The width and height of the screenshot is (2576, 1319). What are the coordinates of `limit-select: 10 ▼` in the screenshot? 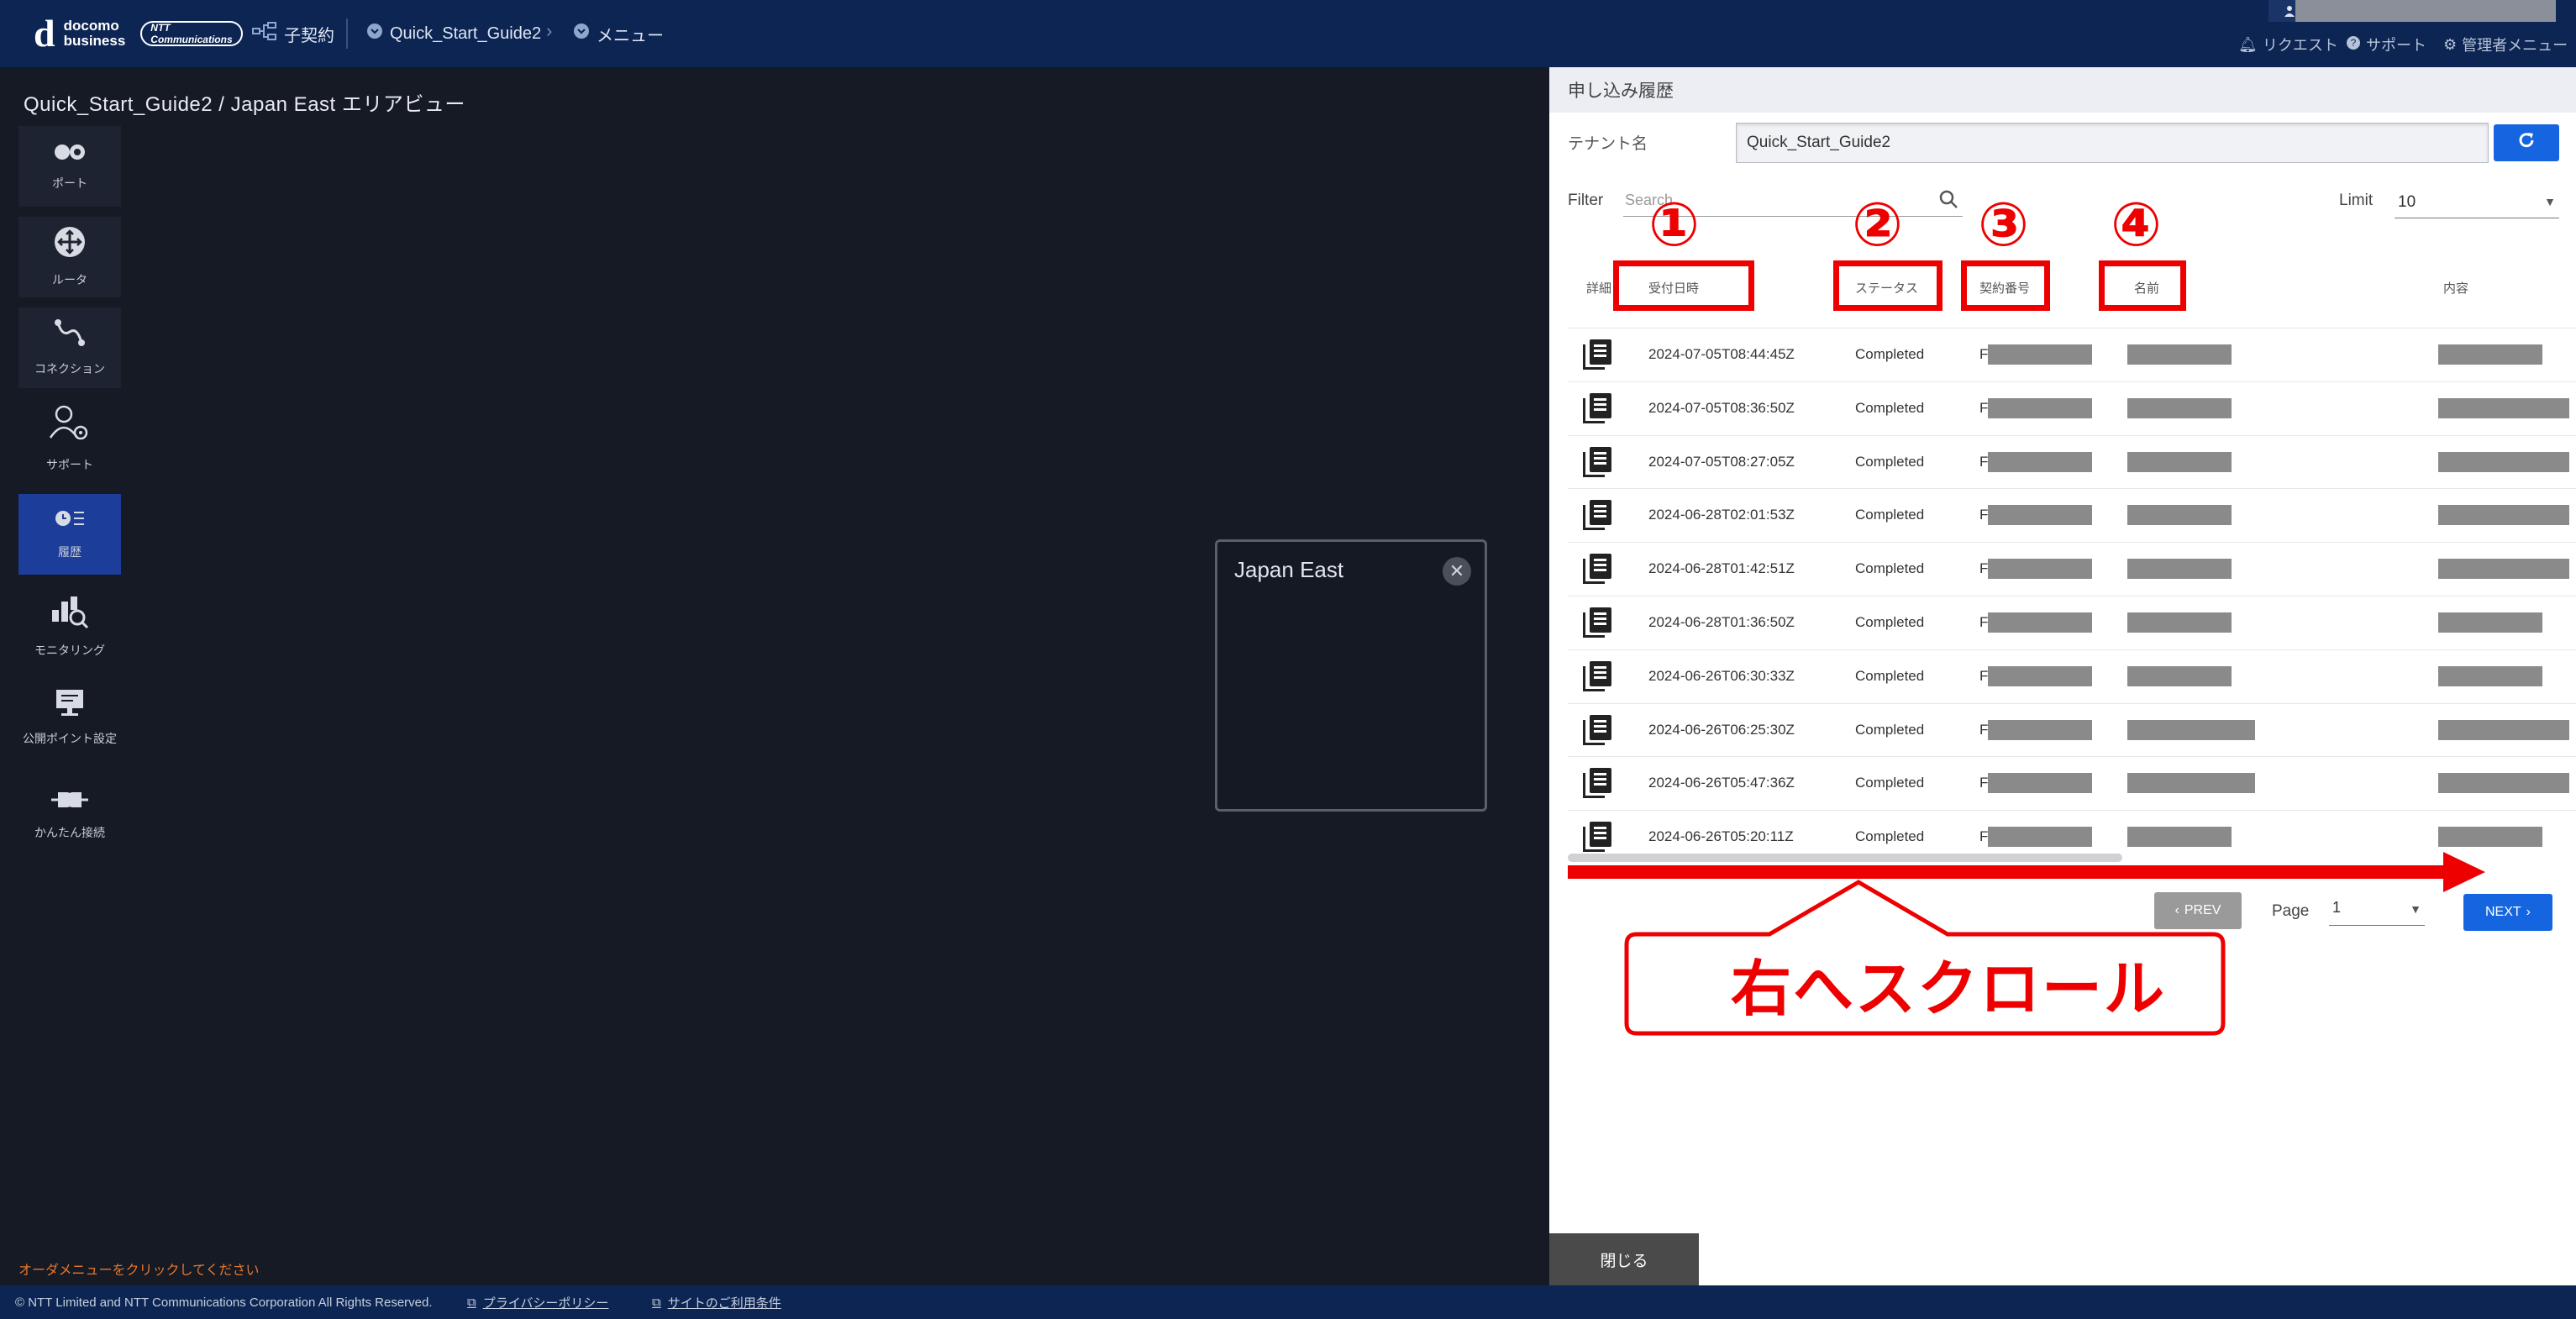 It's located at (2477, 203).